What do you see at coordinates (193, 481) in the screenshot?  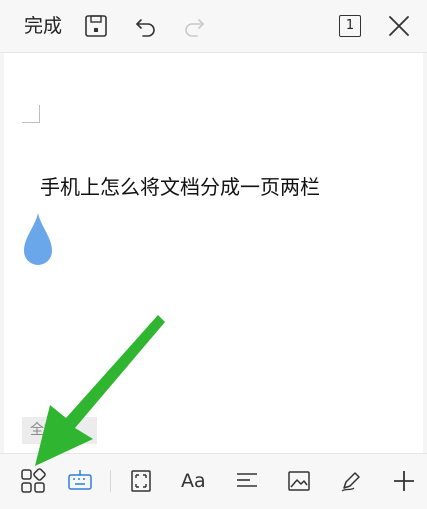 I see `font-button: Aa` at bounding box center [193, 481].